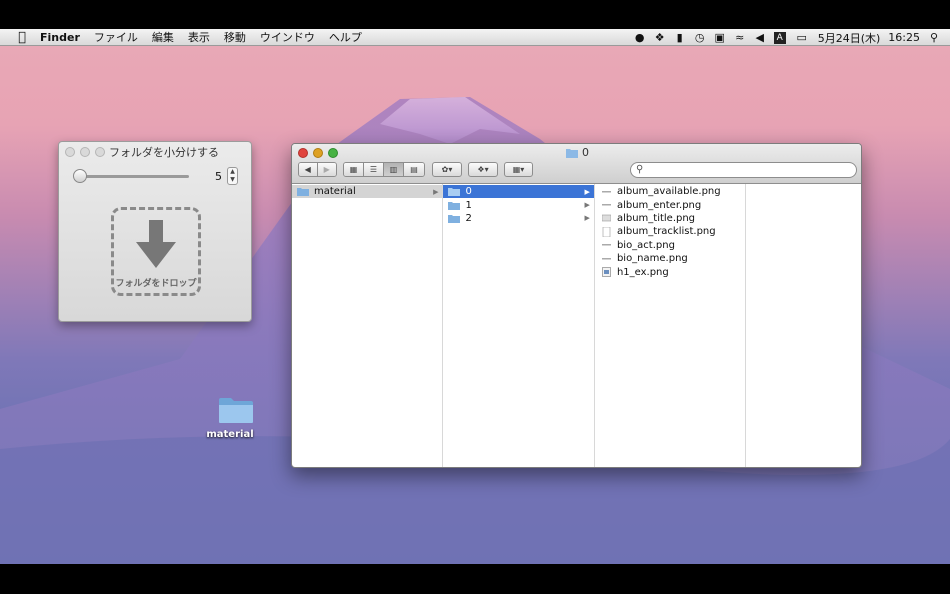  Describe the element at coordinates (164, 152) in the screenshot. I see `panel-title: フォルダを小分けする` at that location.